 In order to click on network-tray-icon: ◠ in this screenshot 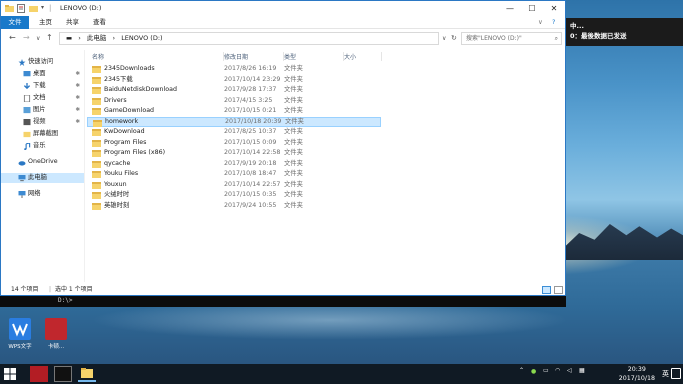, I will do `click(560, 372)`.